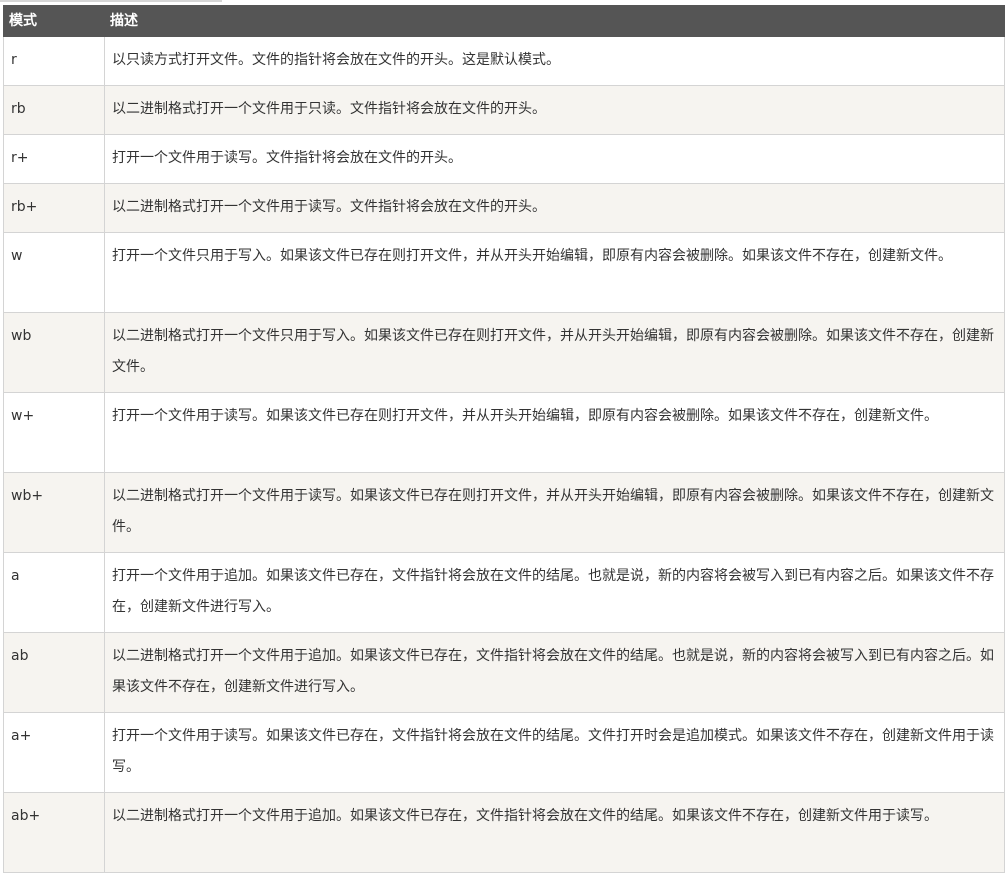 The width and height of the screenshot is (1008, 875). I want to click on header-mode: 模式, so click(54, 21).